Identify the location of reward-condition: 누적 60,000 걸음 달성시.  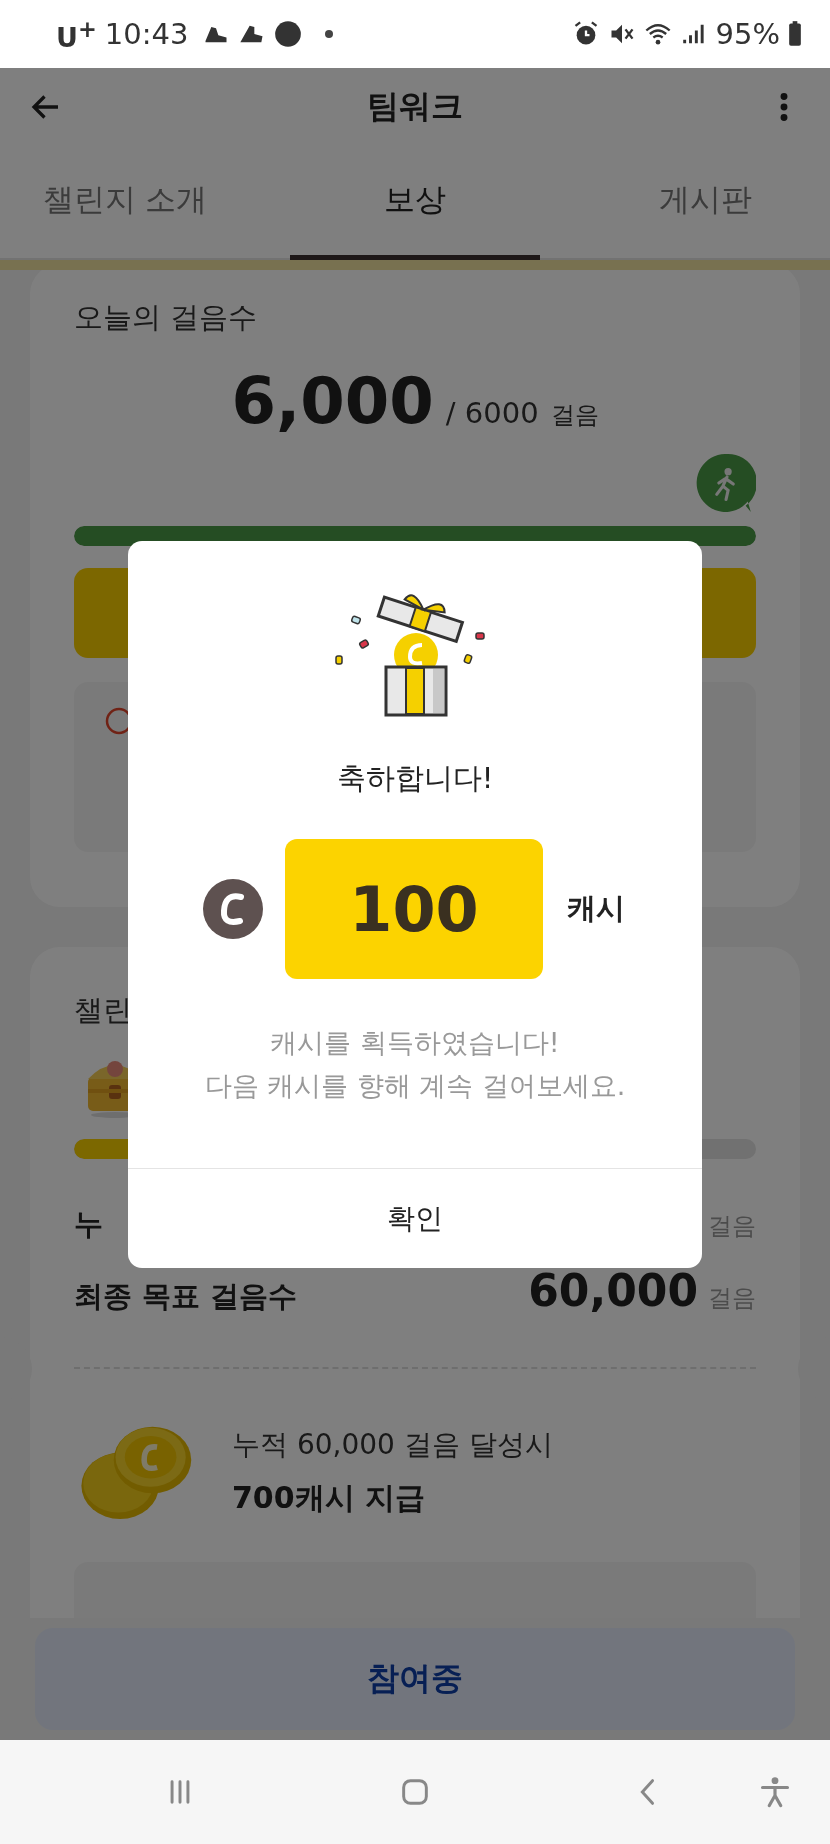
(392, 1444).